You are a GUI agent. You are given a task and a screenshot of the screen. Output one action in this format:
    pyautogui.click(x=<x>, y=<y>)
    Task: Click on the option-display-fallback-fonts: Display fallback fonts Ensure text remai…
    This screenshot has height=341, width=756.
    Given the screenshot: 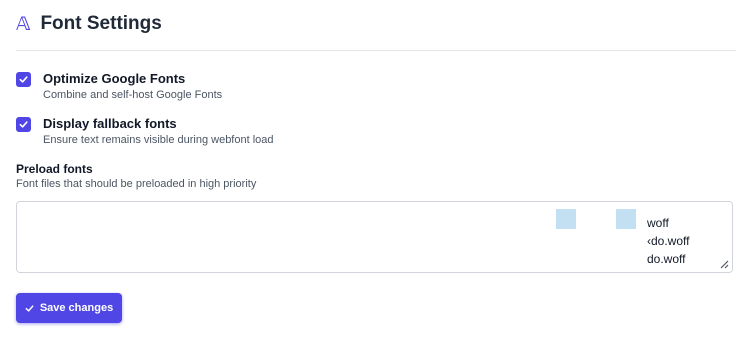 What is the action you would take?
    pyautogui.click(x=145, y=131)
    